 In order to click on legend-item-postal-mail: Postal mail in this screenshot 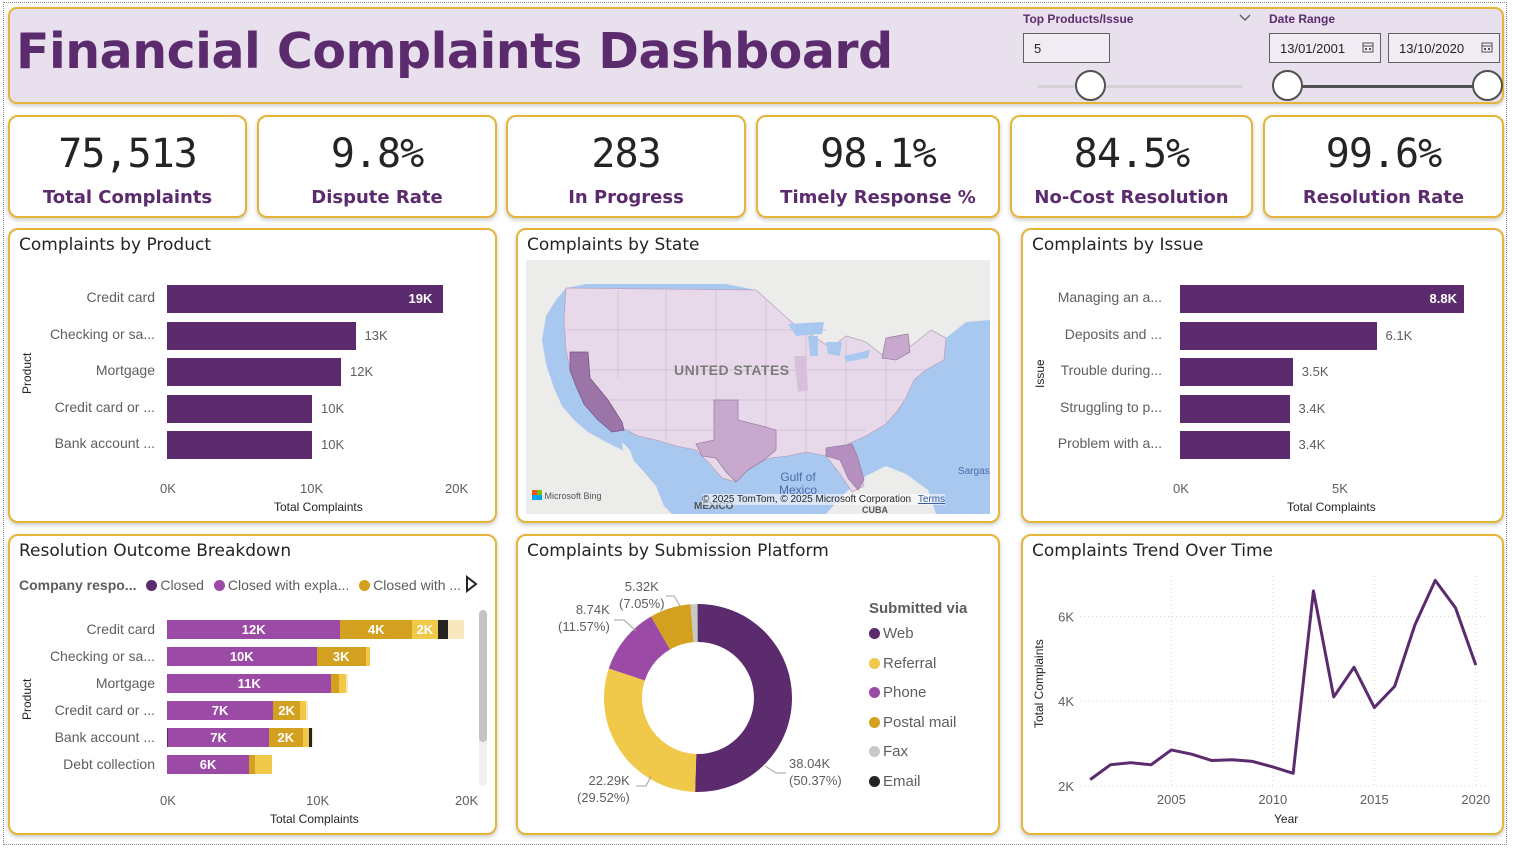, I will do `click(912, 722)`.